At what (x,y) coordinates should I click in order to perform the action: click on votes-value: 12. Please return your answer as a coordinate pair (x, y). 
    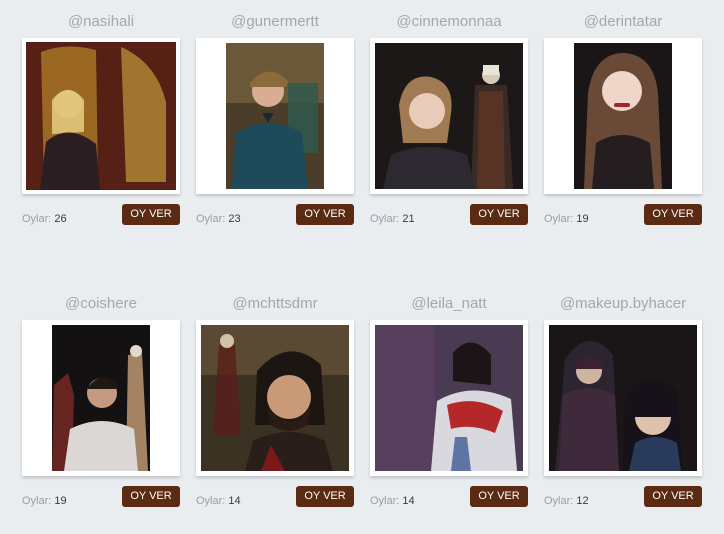
    Looking at the image, I should click on (582, 501).